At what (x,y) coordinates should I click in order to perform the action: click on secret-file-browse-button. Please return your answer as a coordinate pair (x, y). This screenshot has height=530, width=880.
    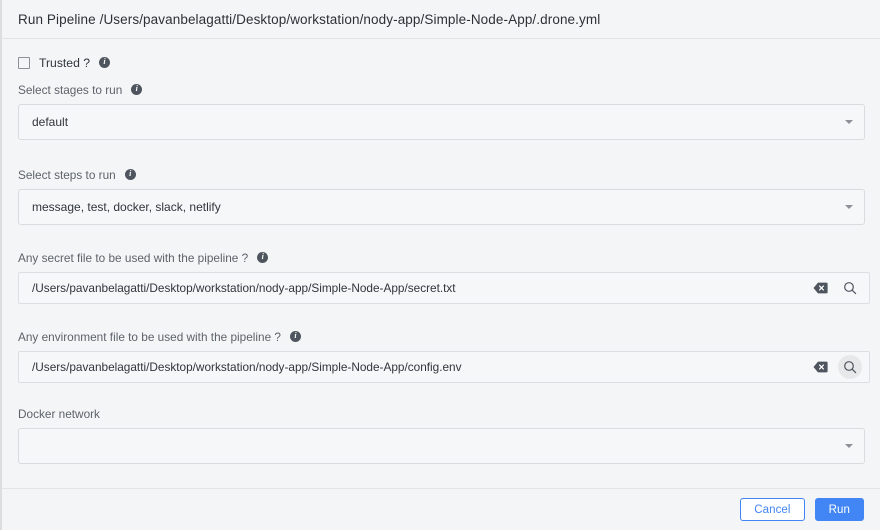
    Looking at the image, I should click on (850, 288).